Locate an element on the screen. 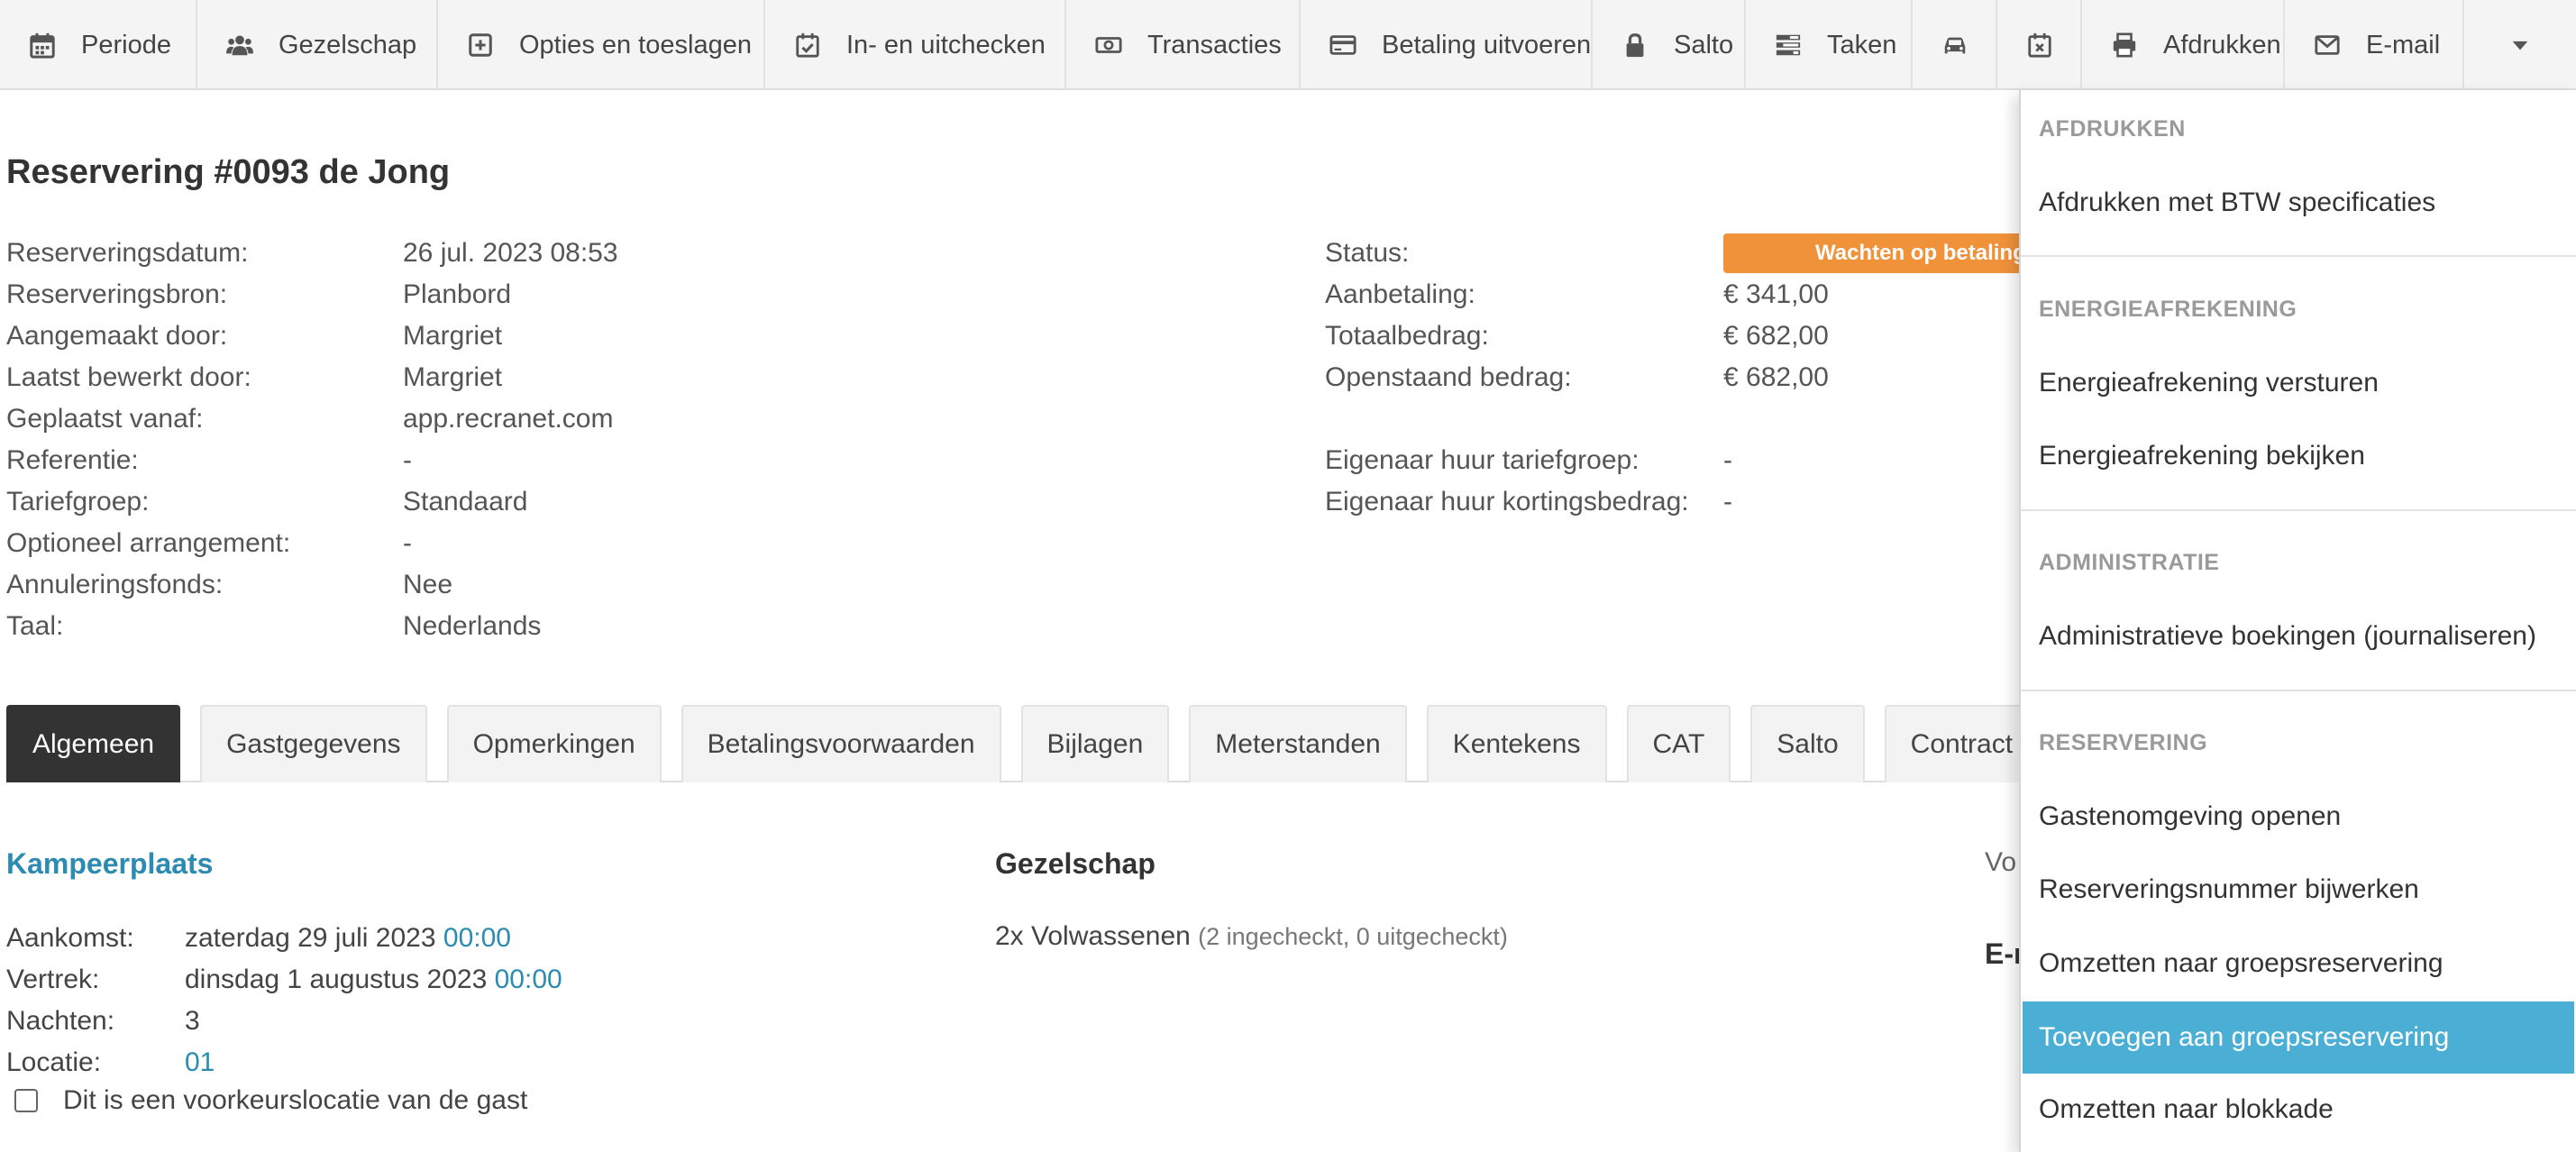 The width and height of the screenshot is (2576, 1152). tab-opmerkingen: Opmerkingen is located at coordinates (554, 743).